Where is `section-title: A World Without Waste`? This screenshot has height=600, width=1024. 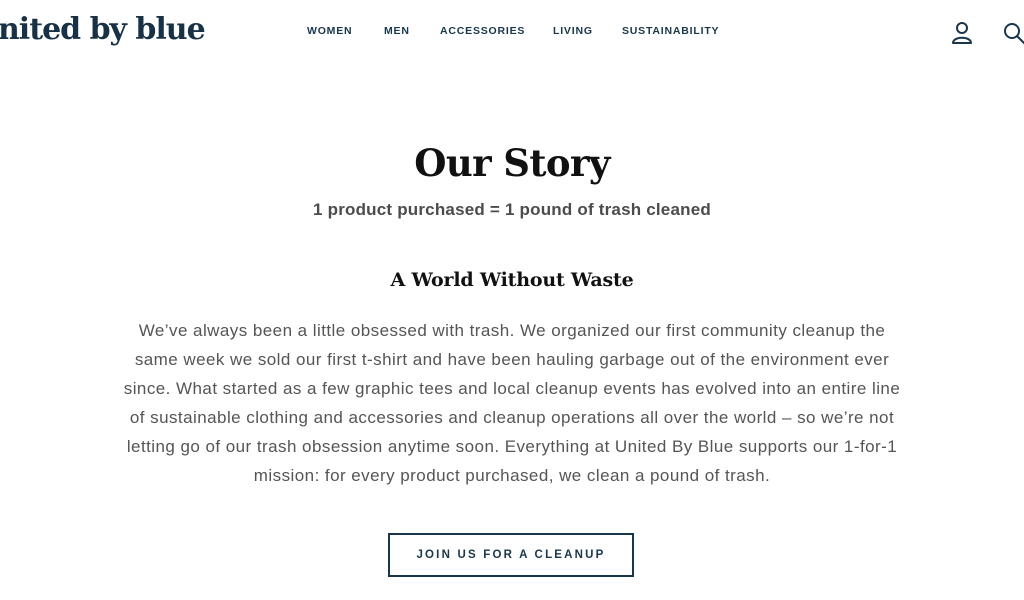 section-title: A World Without Waste is located at coordinates (512, 279).